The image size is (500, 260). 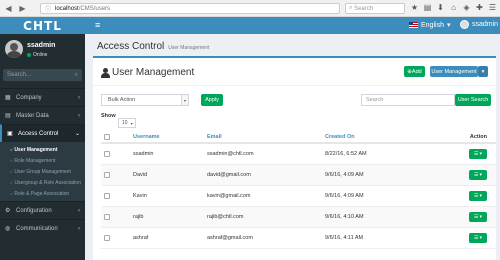 I want to click on cell-email: ssadmin@chtl.com, so click(x=230, y=154).